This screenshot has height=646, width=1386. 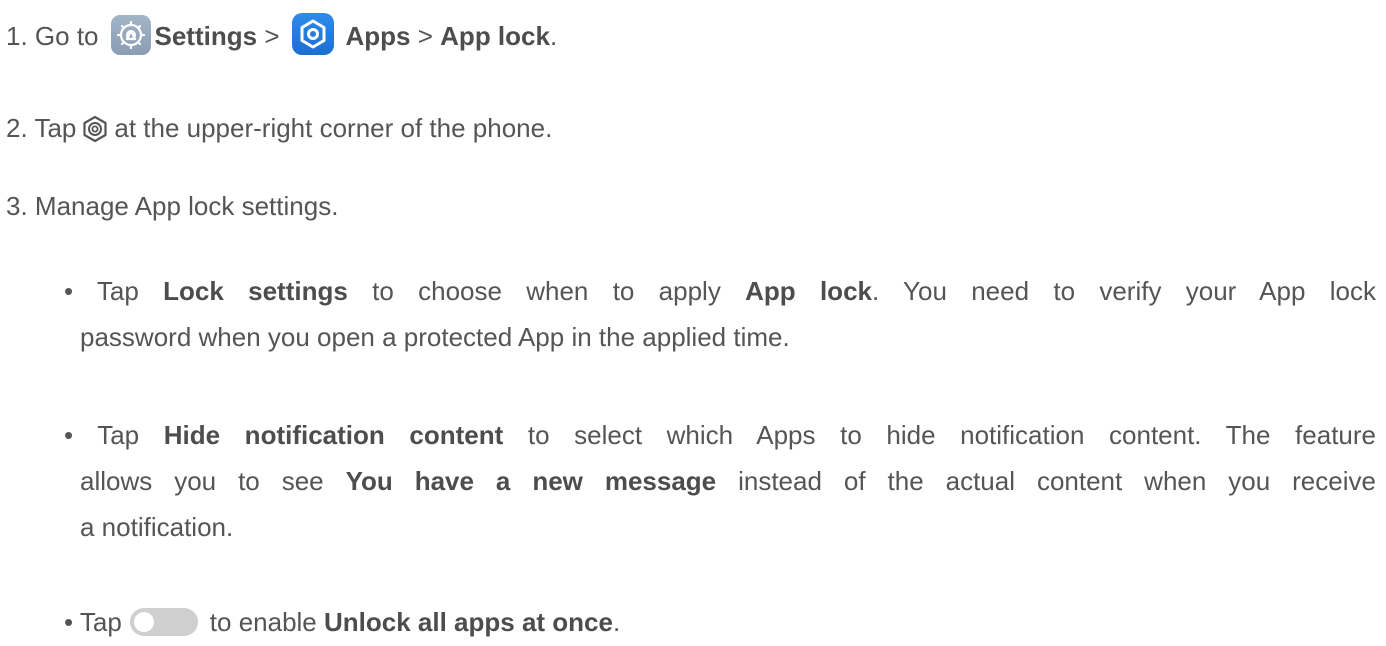 What do you see at coordinates (41, 128) in the screenshot?
I see `step-2-prefix: 2. Tap` at bounding box center [41, 128].